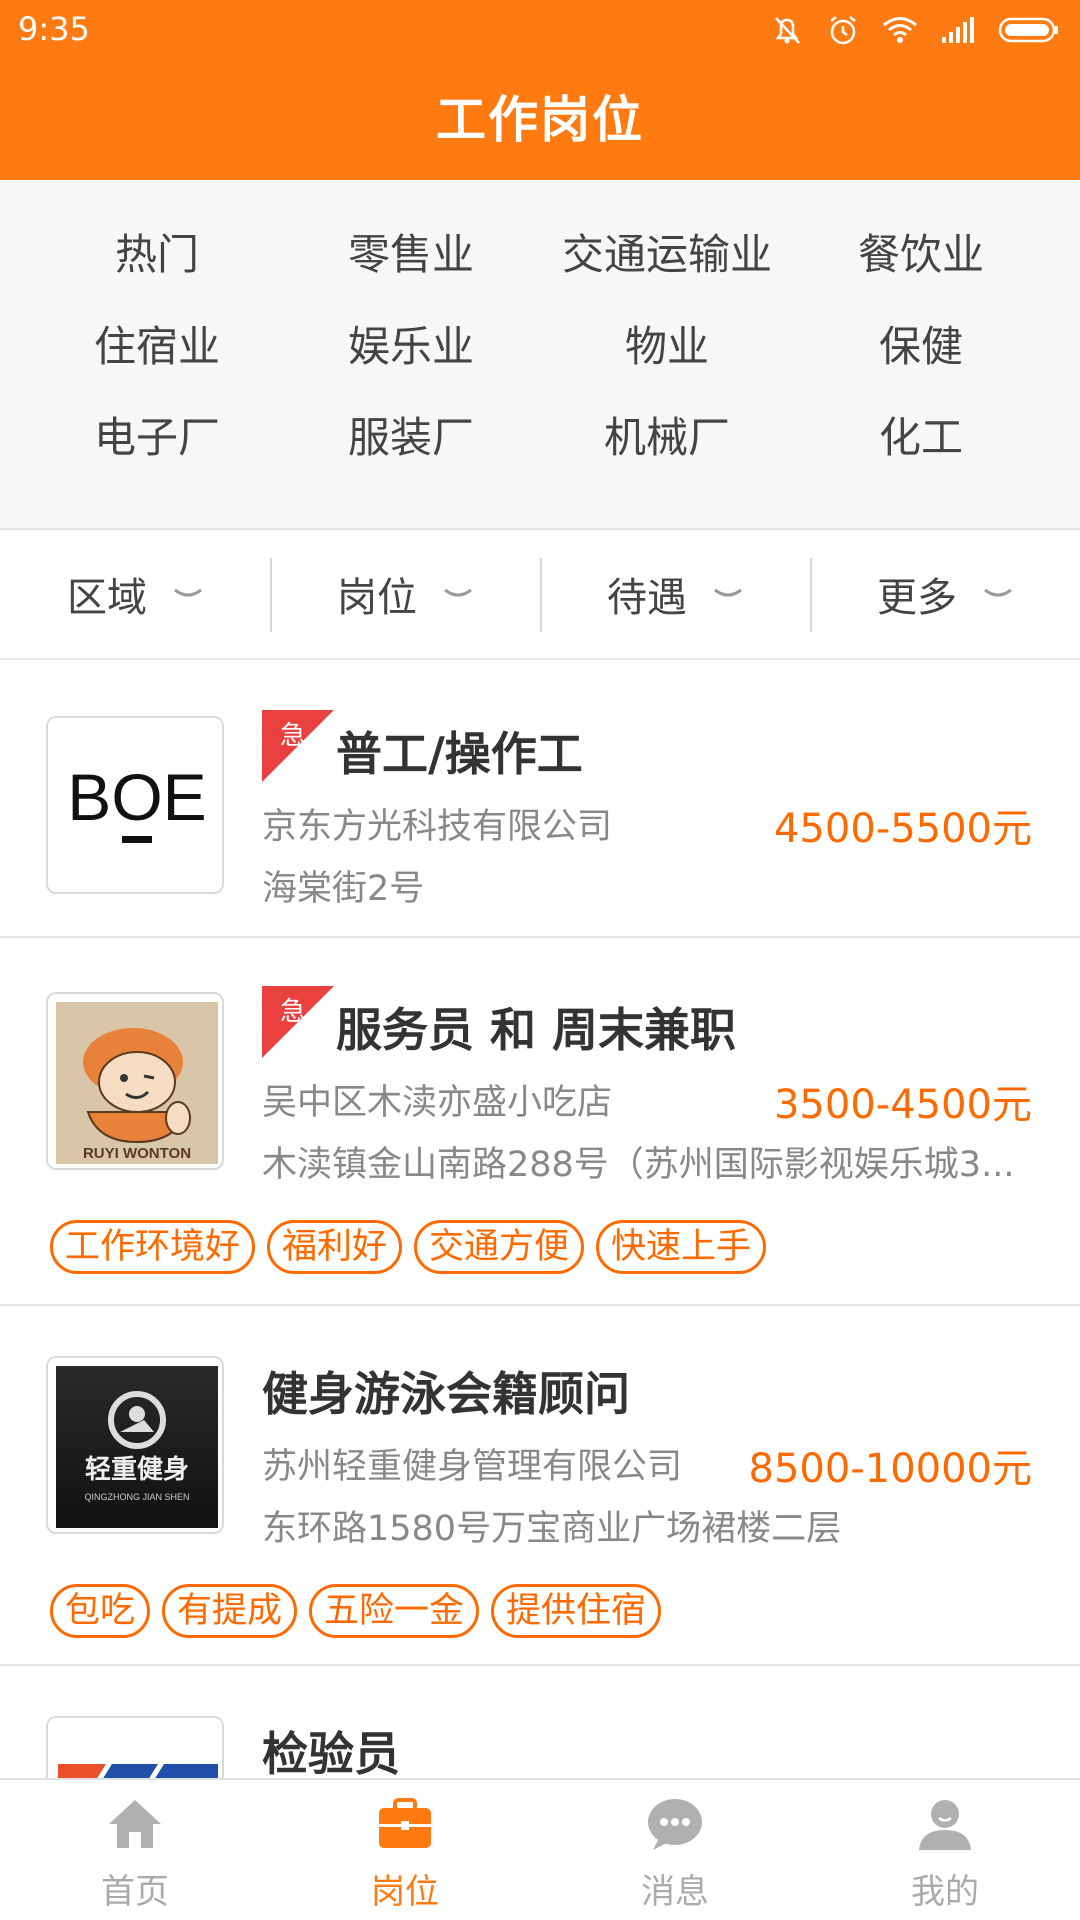  What do you see at coordinates (472, 1467) in the screenshot?
I see `company-name: 苏州轻重健身管理有限公司` at bounding box center [472, 1467].